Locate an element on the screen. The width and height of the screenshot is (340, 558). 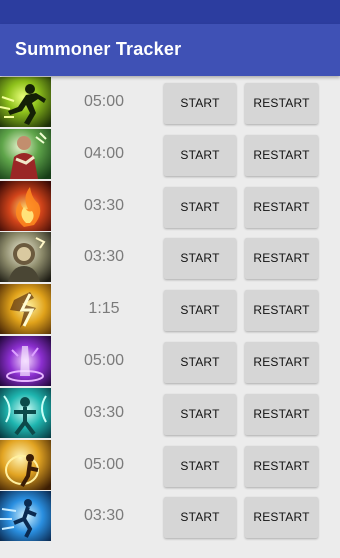
ghost-spell-icon is located at coordinates (25, 102).